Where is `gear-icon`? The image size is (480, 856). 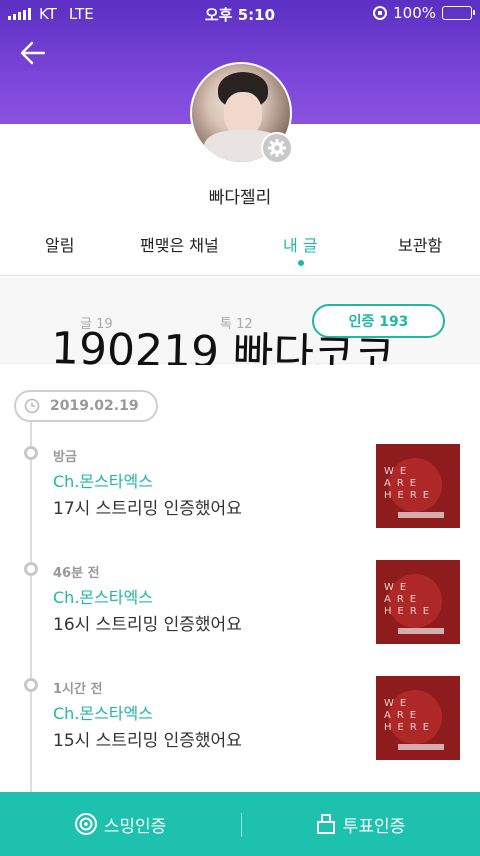 gear-icon is located at coordinates (277, 148).